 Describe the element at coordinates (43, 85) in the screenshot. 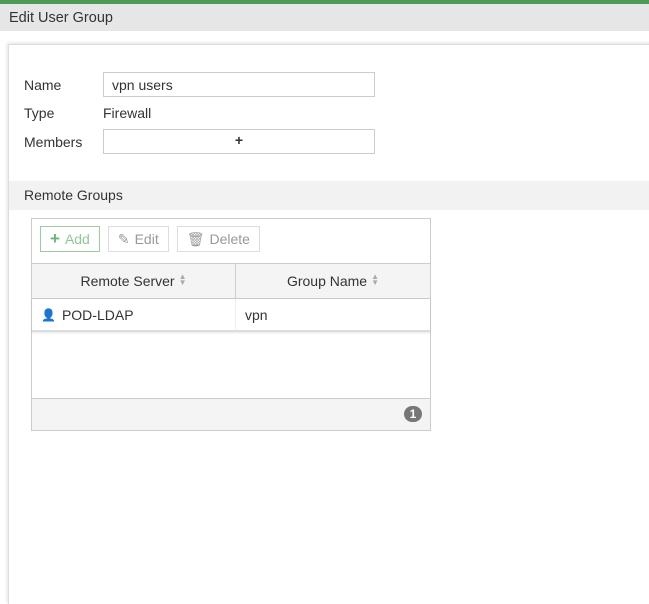

I see `name-label: Name` at that location.